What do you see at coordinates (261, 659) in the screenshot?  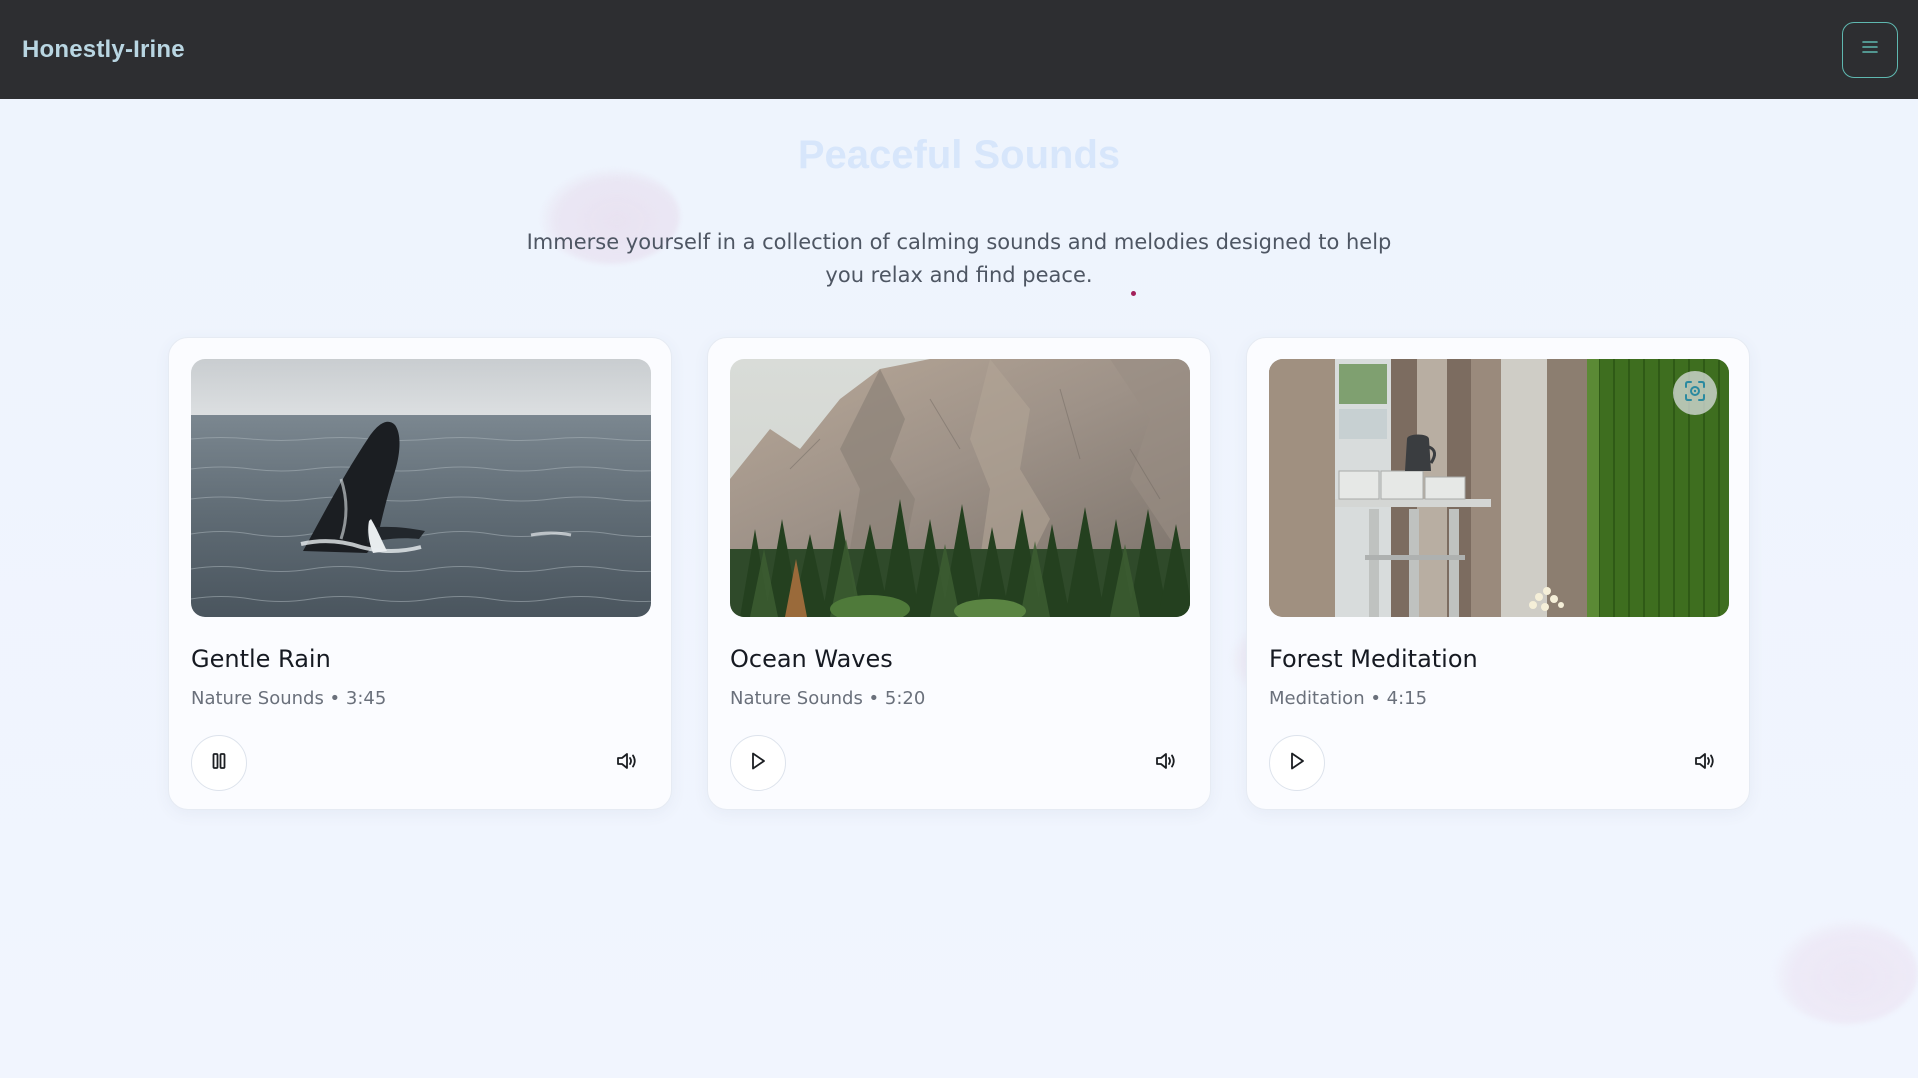 I see `sound-title: Gentle Rain` at bounding box center [261, 659].